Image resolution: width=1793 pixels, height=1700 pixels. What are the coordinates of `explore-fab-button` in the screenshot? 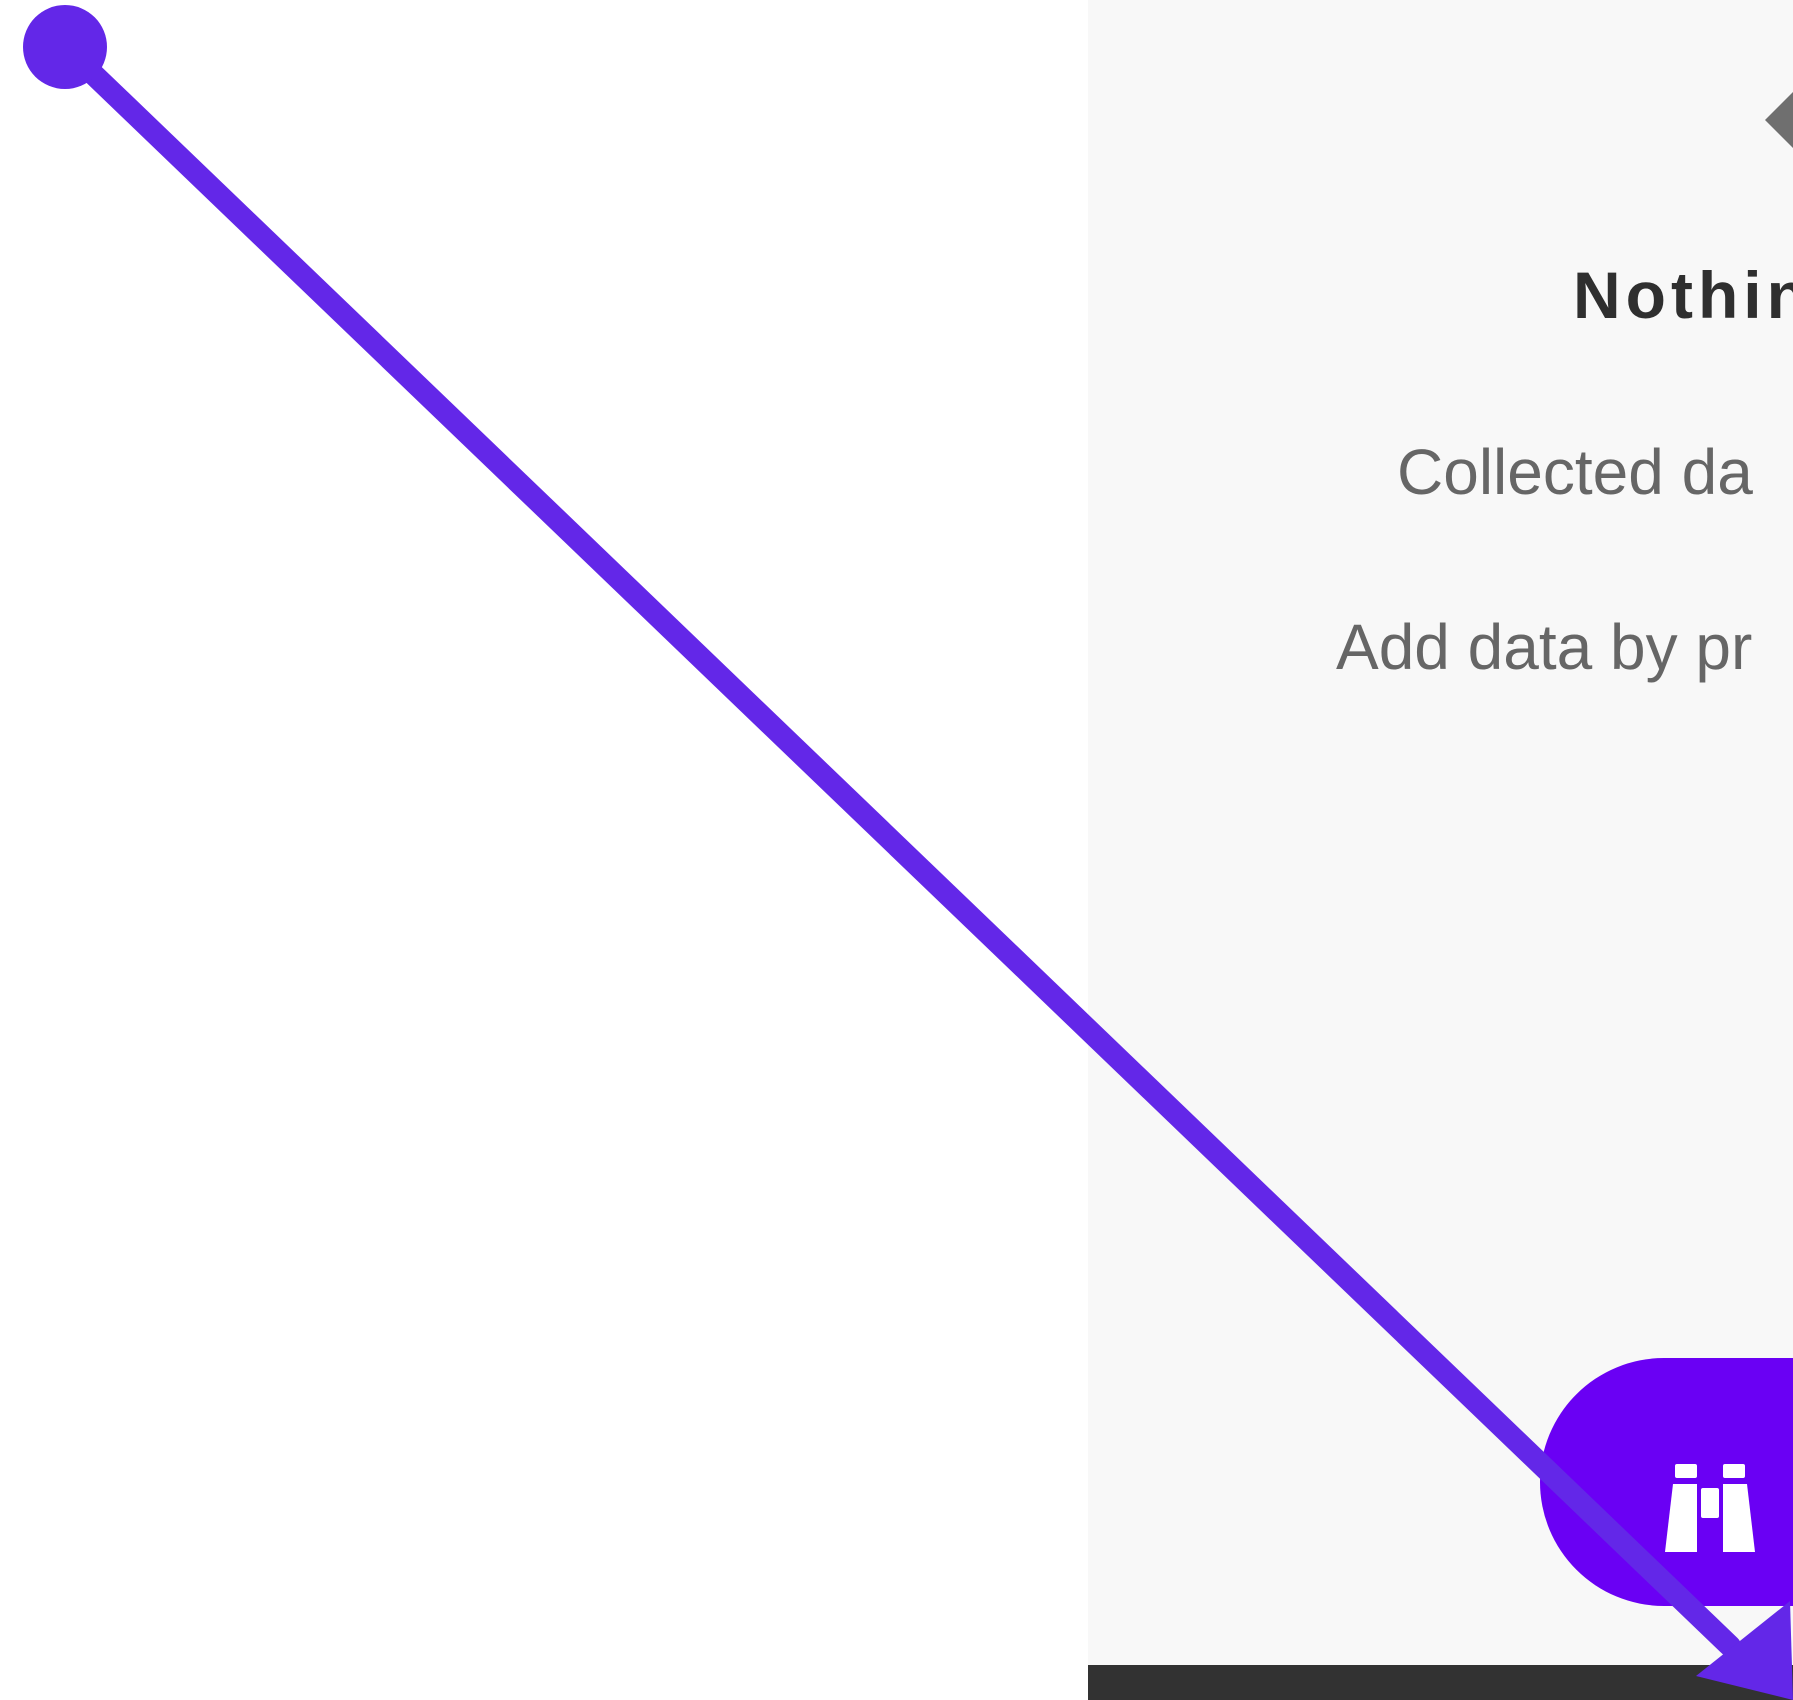 It's located at (1666, 1482).